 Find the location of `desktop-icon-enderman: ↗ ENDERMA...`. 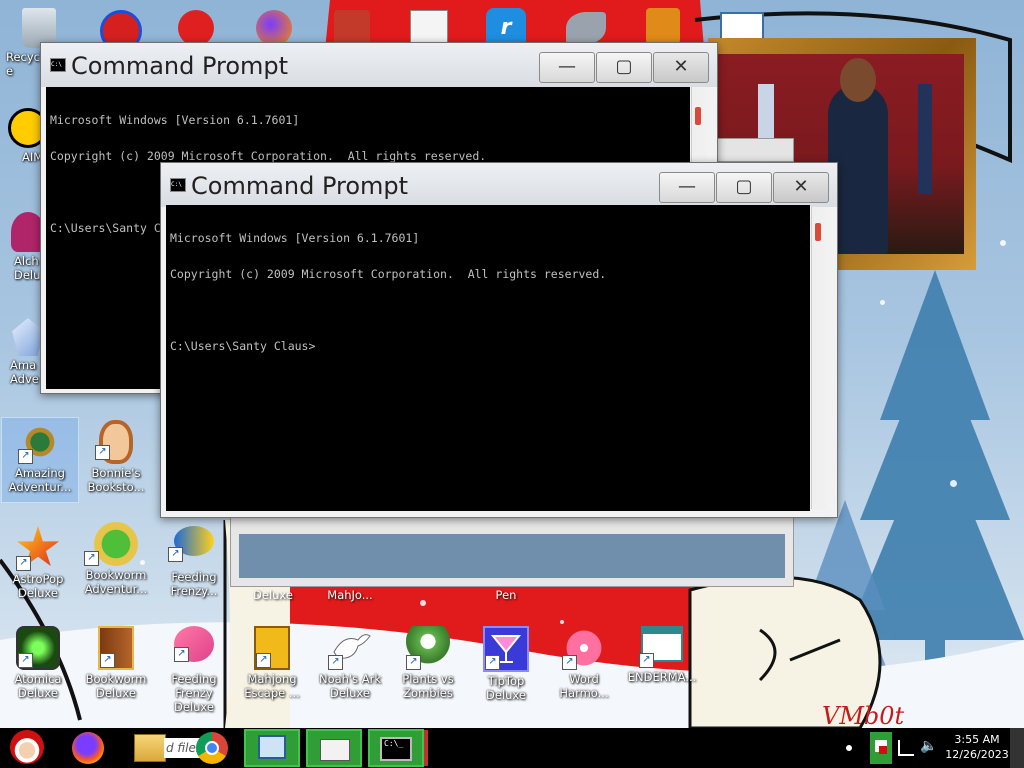

desktop-icon-enderman: ↗ ENDERMA... is located at coordinates (662, 655).